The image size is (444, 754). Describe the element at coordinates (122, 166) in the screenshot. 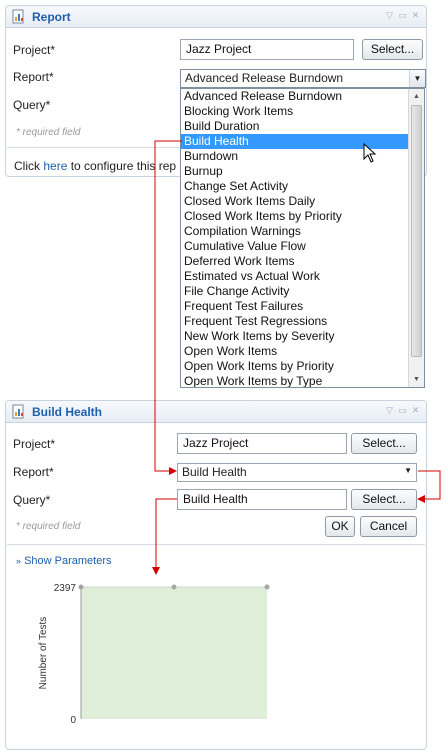

I see `configure-suffix: to configure this rep` at that location.